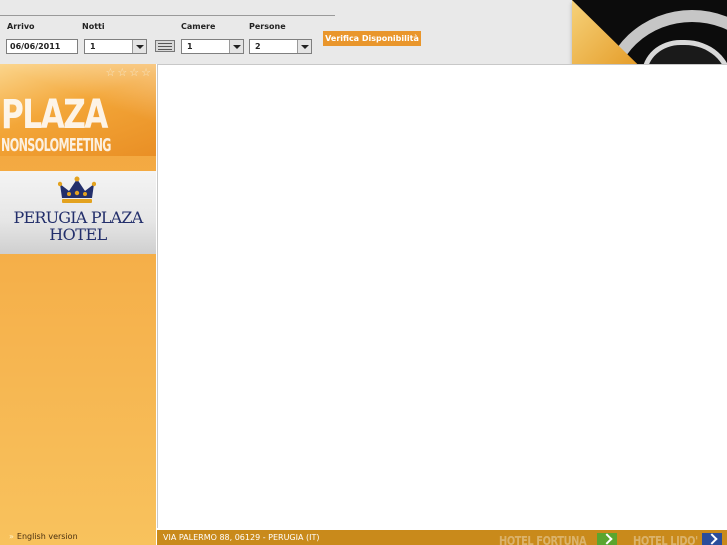  I want to click on calendar-icon, so click(165, 46).